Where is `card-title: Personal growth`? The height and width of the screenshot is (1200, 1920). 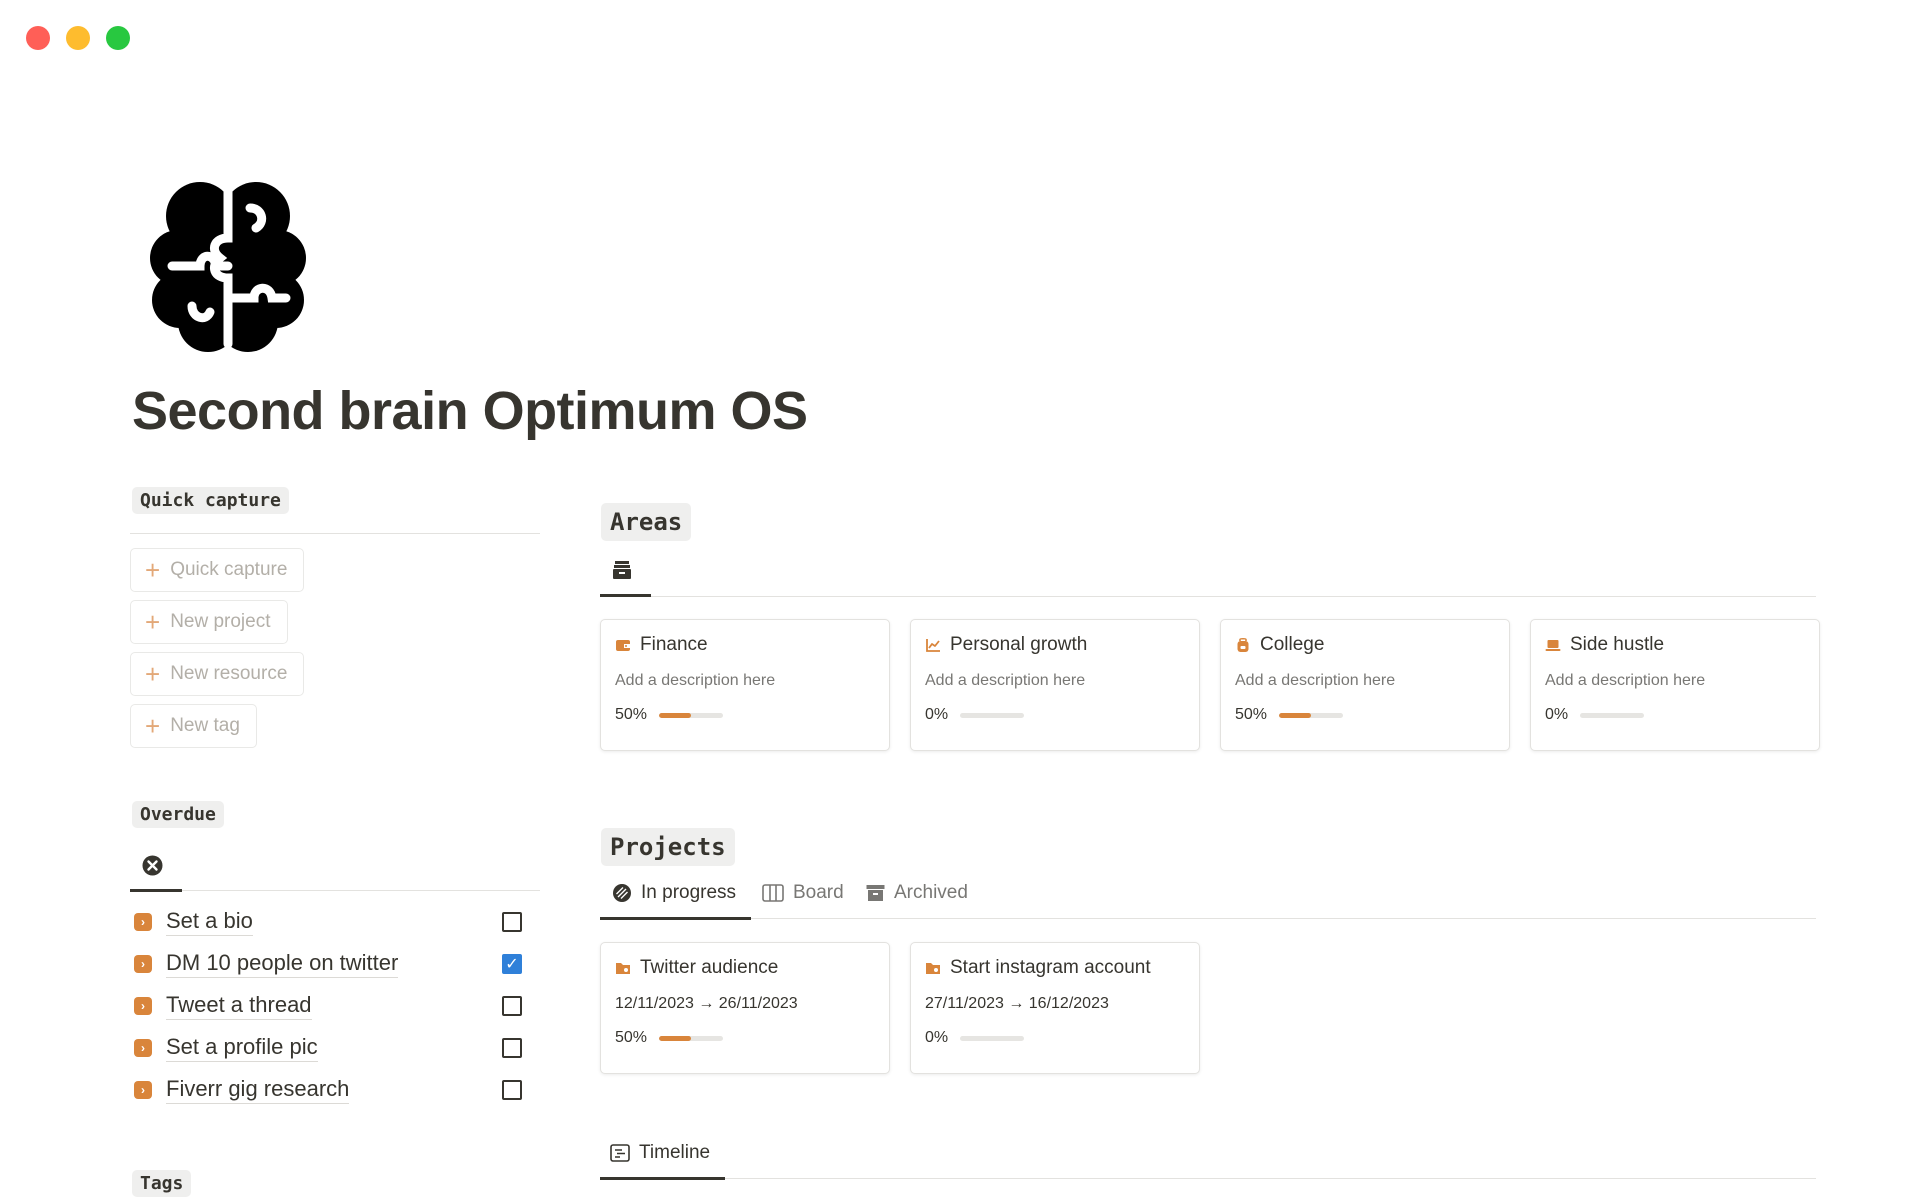
card-title: Personal growth is located at coordinates (1019, 644).